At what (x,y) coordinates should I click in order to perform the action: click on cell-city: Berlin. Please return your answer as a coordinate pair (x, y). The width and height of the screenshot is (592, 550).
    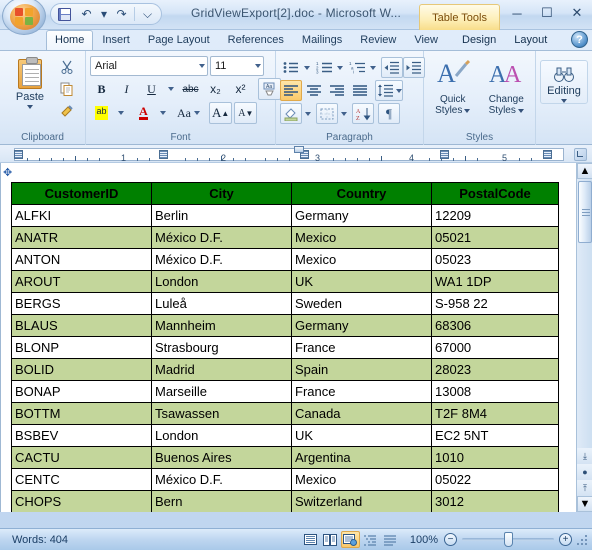
    Looking at the image, I should click on (221, 215).